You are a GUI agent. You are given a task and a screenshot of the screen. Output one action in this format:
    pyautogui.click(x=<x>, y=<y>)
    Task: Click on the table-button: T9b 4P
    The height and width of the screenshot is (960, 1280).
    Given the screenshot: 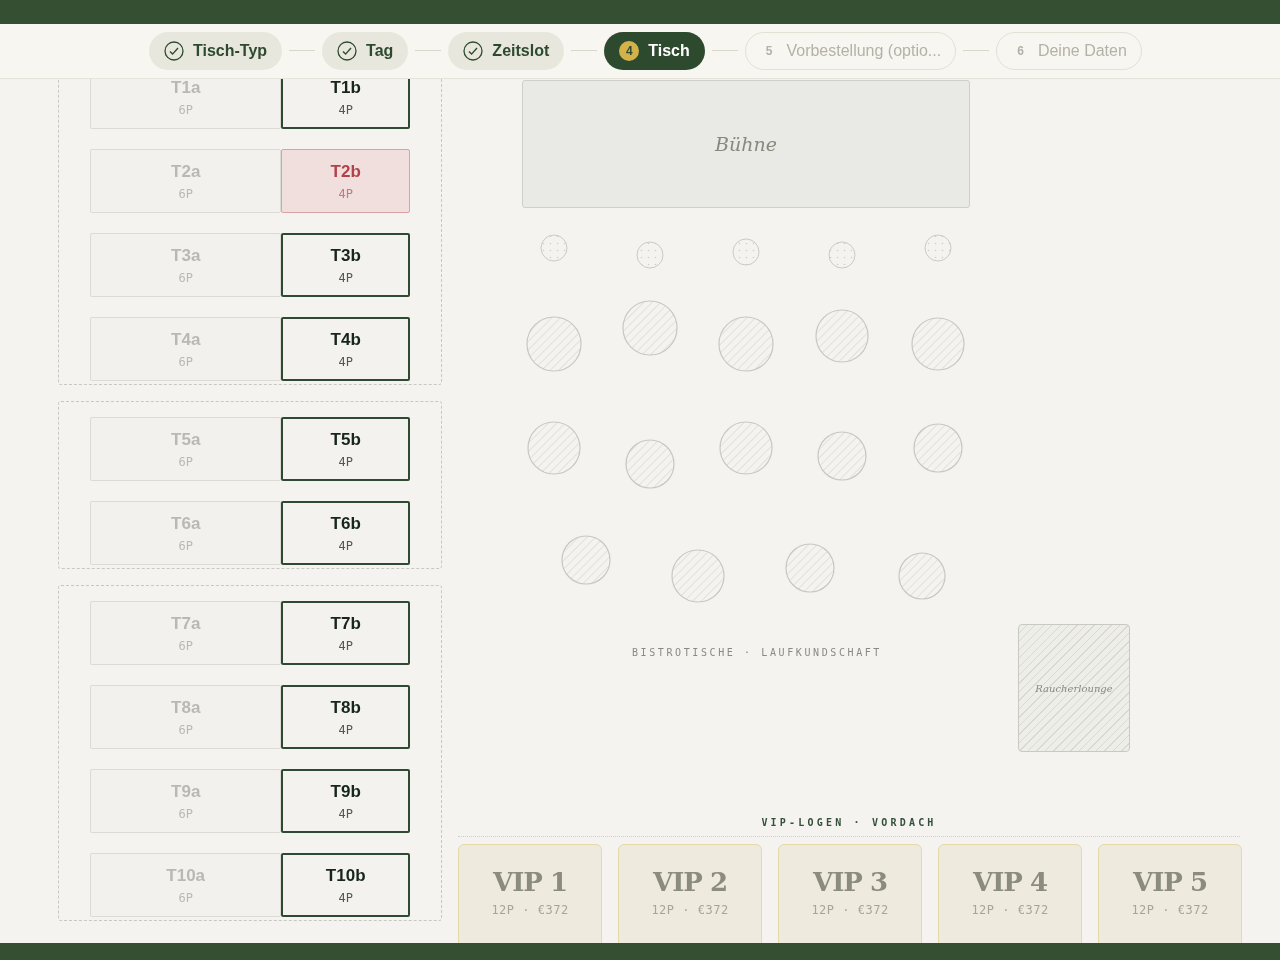 What is the action you would take?
    pyautogui.click(x=345, y=801)
    